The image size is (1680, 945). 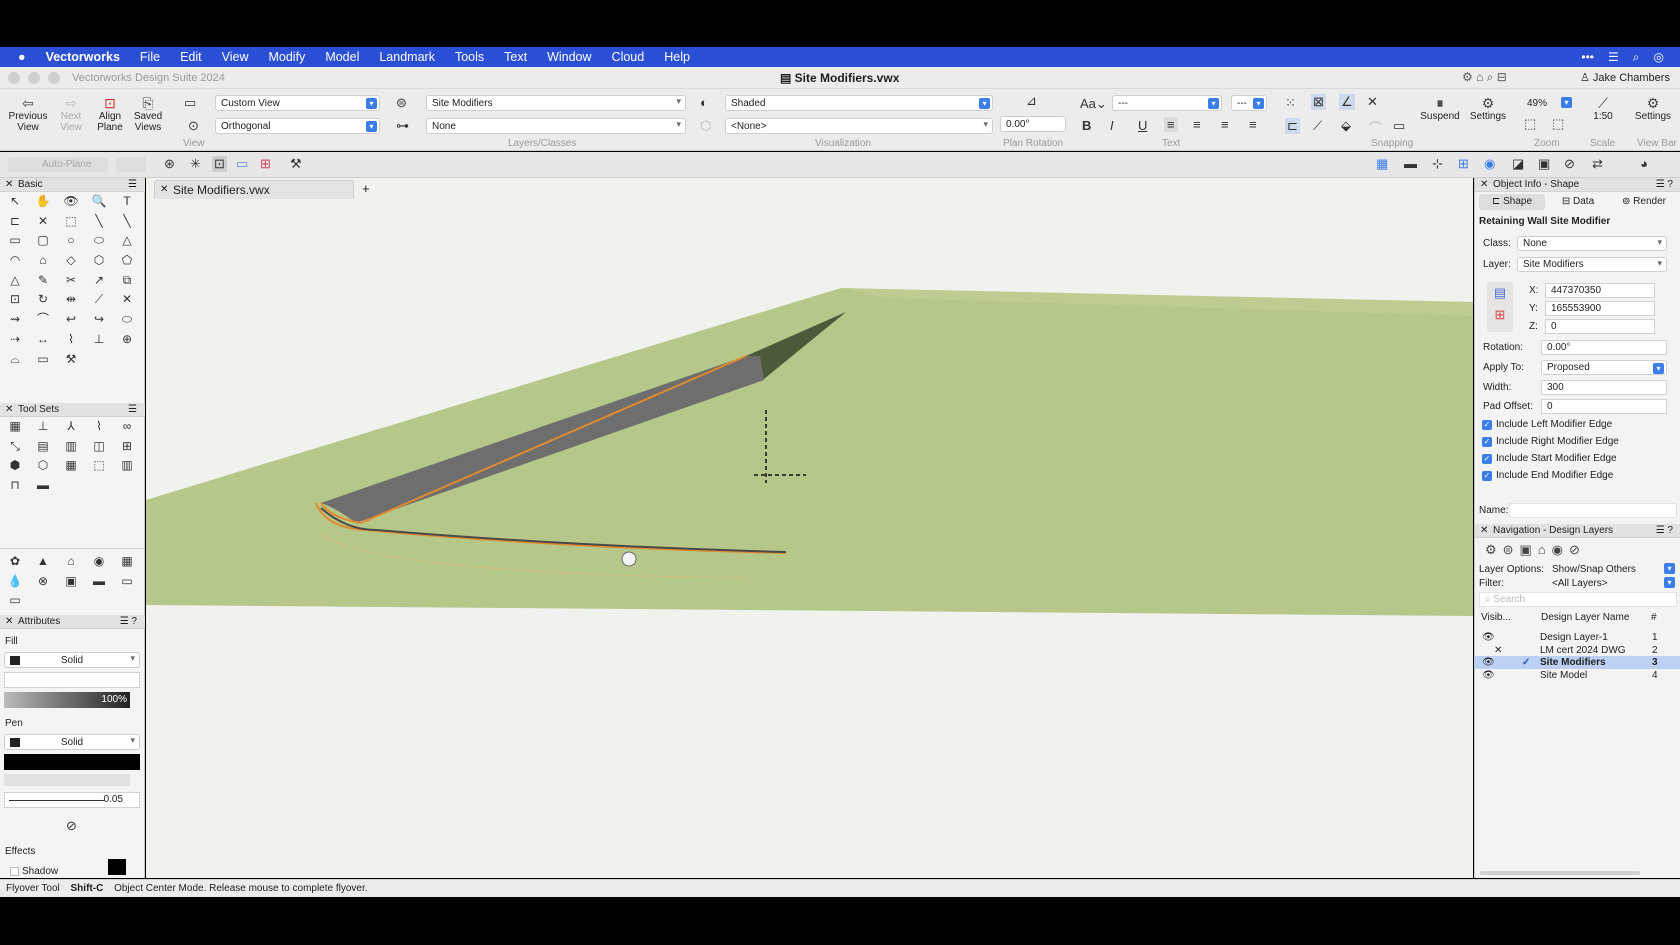 What do you see at coordinates (1437, 164) in the screenshot?
I see `crosshair-icon: ⊹` at bounding box center [1437, 164].